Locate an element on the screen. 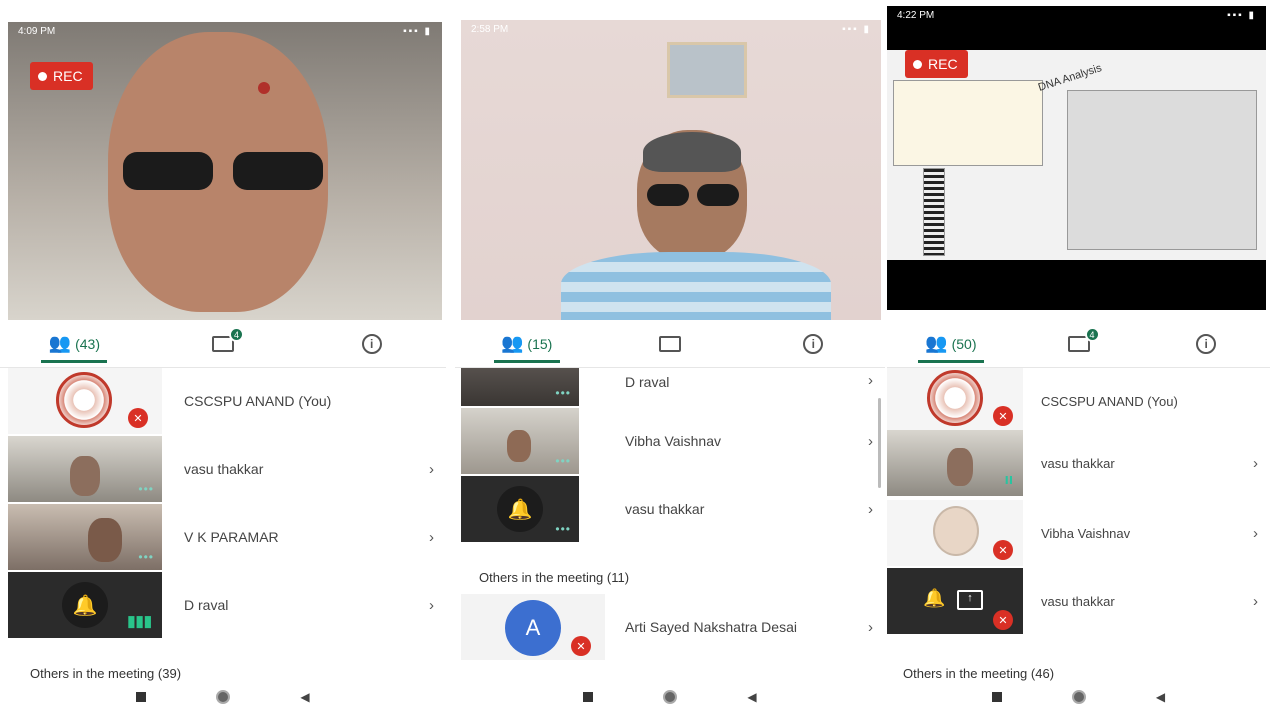 The image size is (1270, 712). tab-people: 👥 (15) is located at coordinates (526, 343).